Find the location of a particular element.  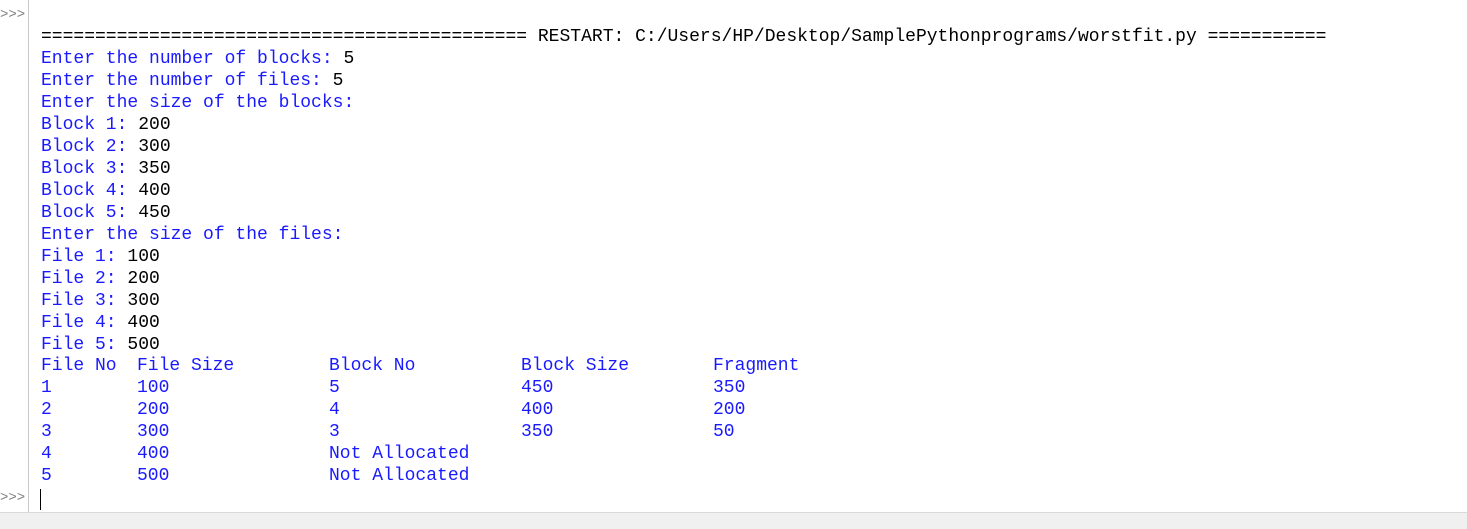

shell-line: File 5: 500 is located at coordinates (100, 345).